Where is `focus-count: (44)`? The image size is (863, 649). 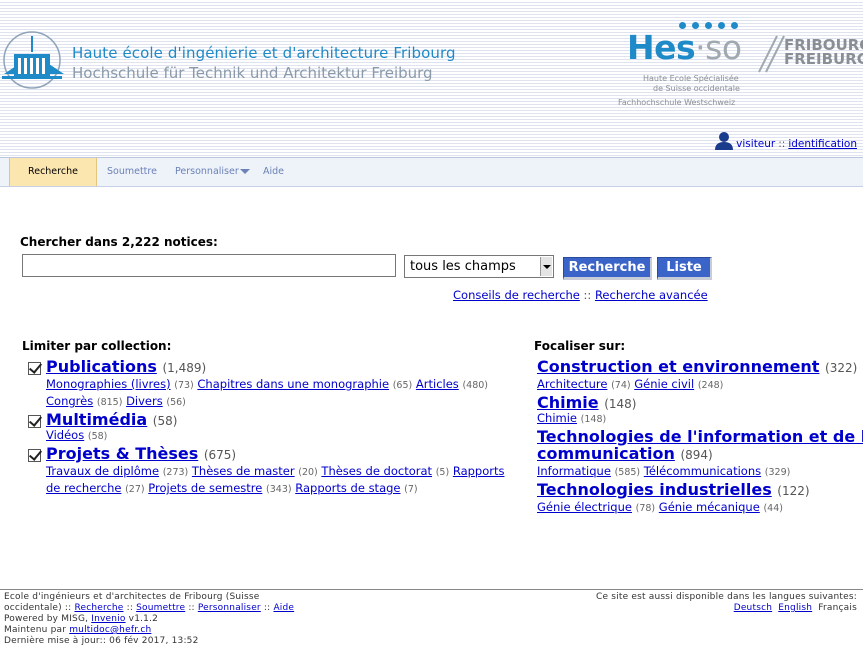
focus-count: (44) is located at coordinates (773, 508).